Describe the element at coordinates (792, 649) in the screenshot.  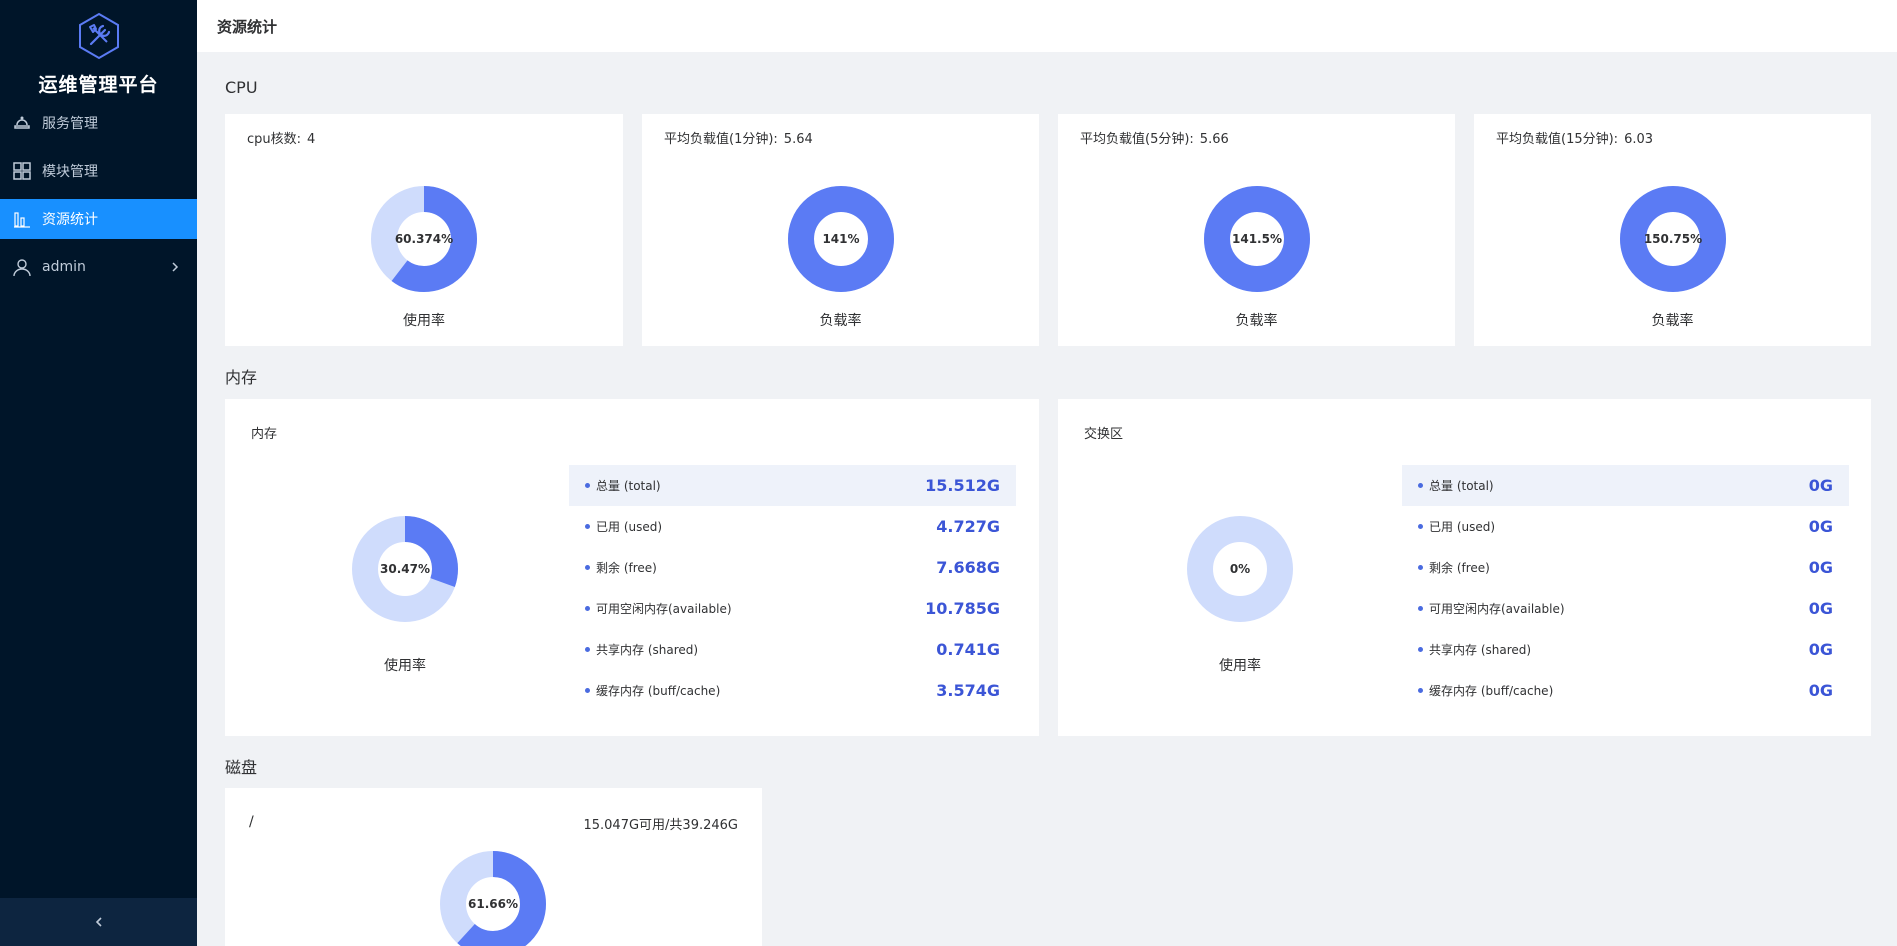
I see `stat-row: 共享内存 (shared) 0.741G` at that location.